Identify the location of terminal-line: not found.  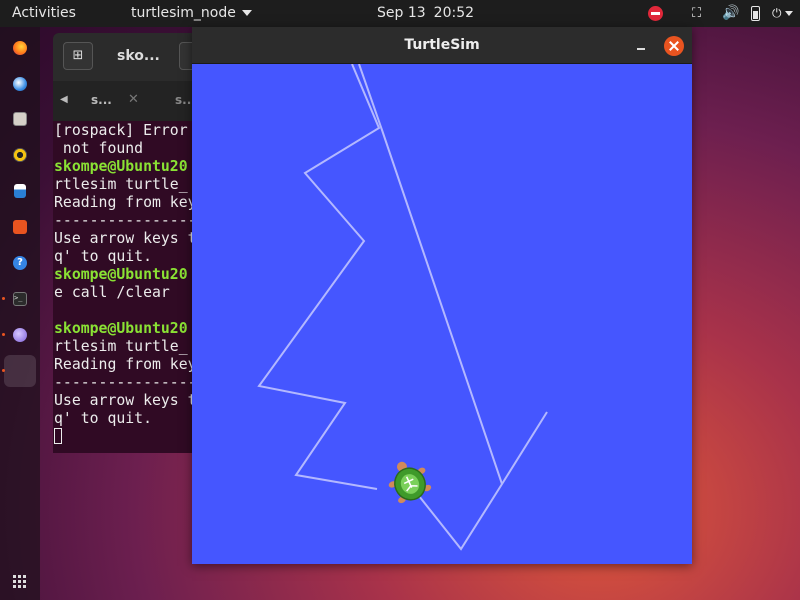
(99, 148).